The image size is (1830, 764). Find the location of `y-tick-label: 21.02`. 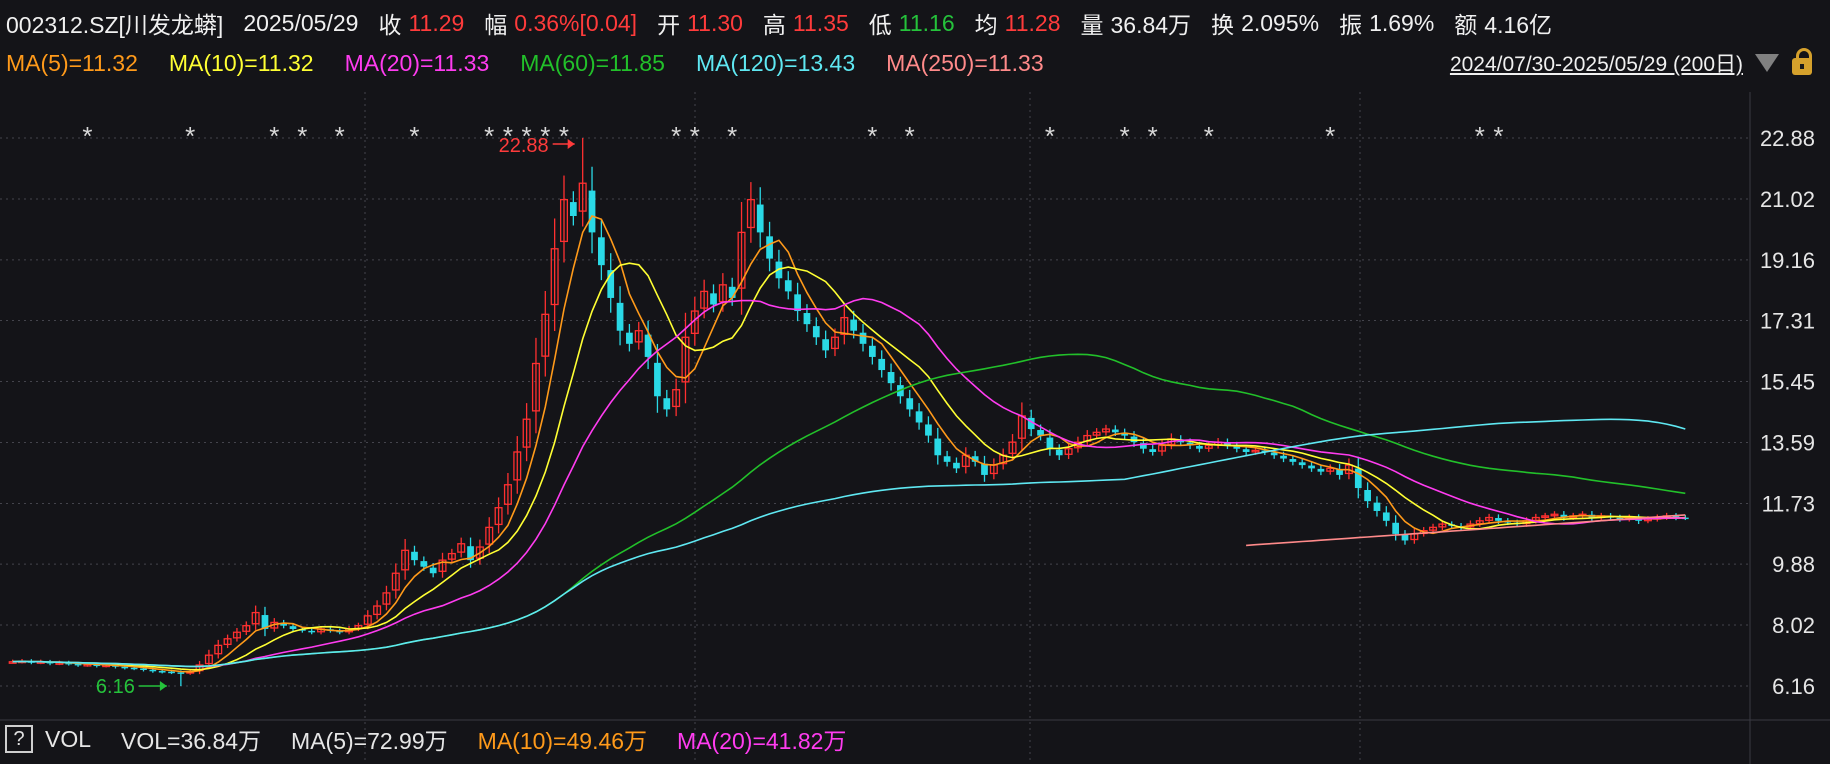

y-tick-label: 21.02 is located at coordinates (1787, 199).